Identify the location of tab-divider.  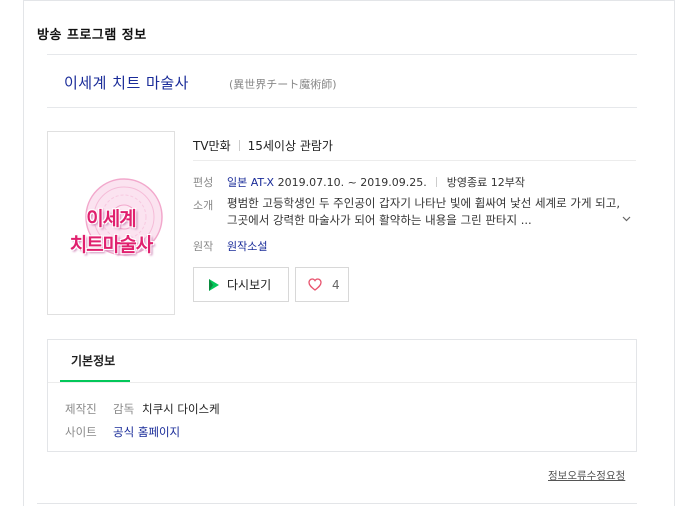
(342, 382).